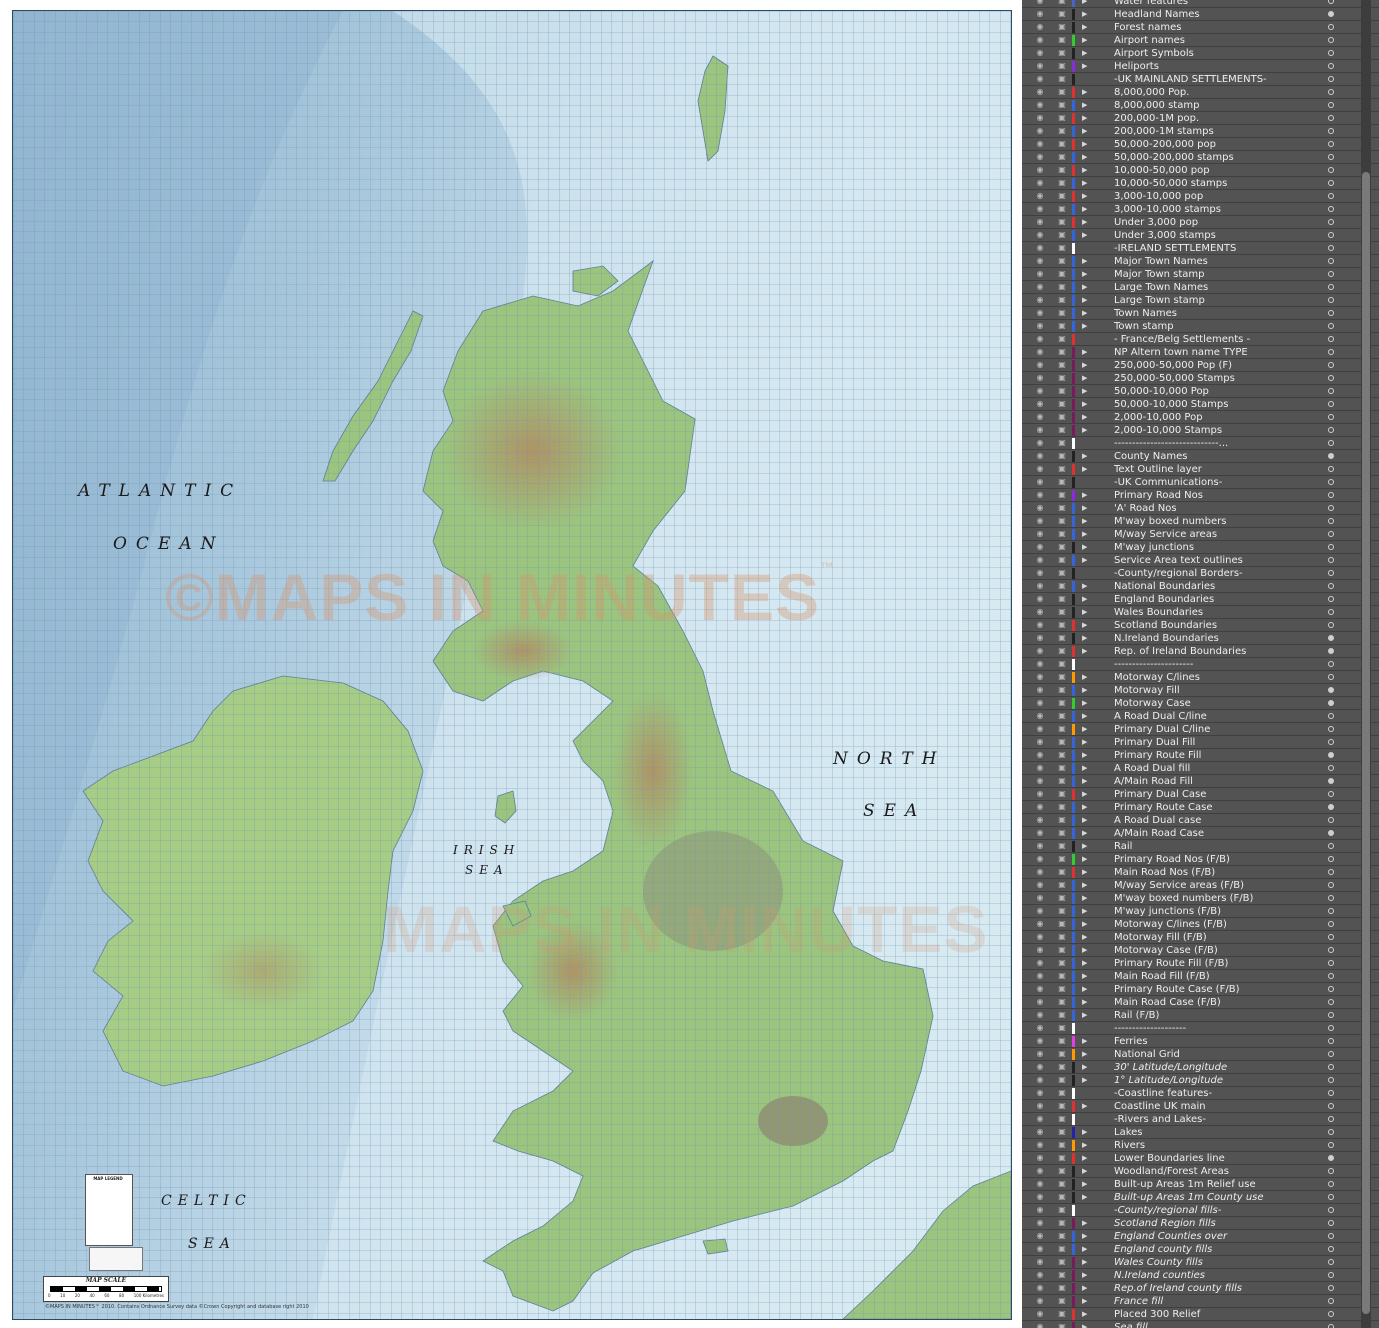  Describe the element at coordinates (1200, 274) in the screenshot. I see `layer-row: ◉ ▣ ▶ Major Town stamp` at that location.